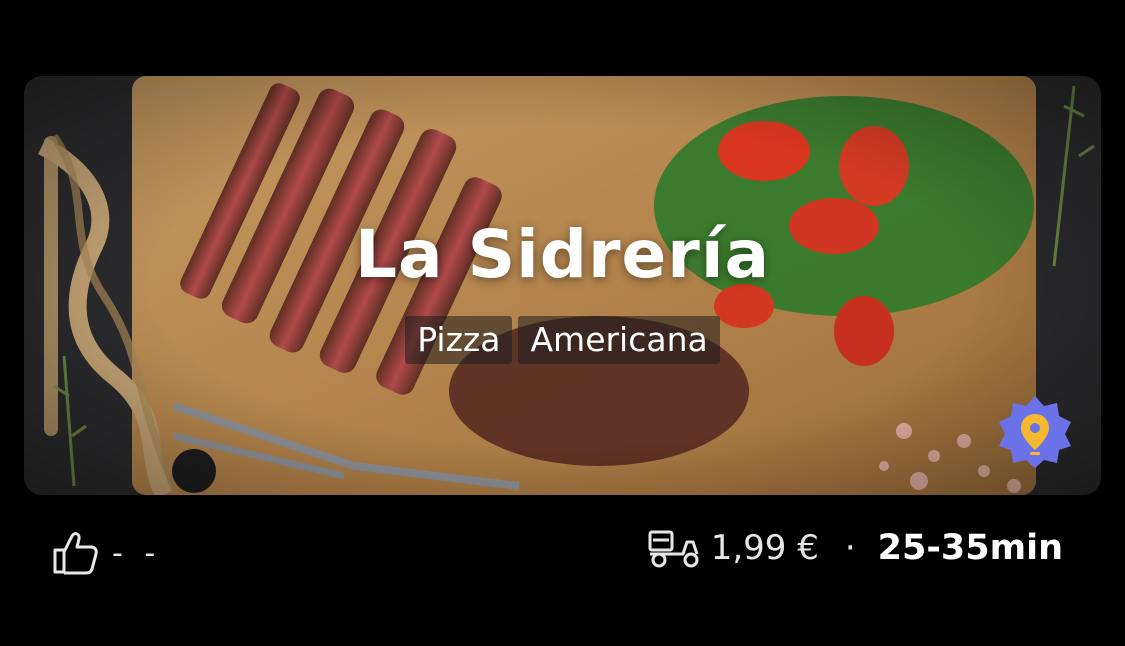  What do you see at coordinates (75, 553) in the screenshot?
I see `thumbs-up-icon` at bounding box center [75, 553].